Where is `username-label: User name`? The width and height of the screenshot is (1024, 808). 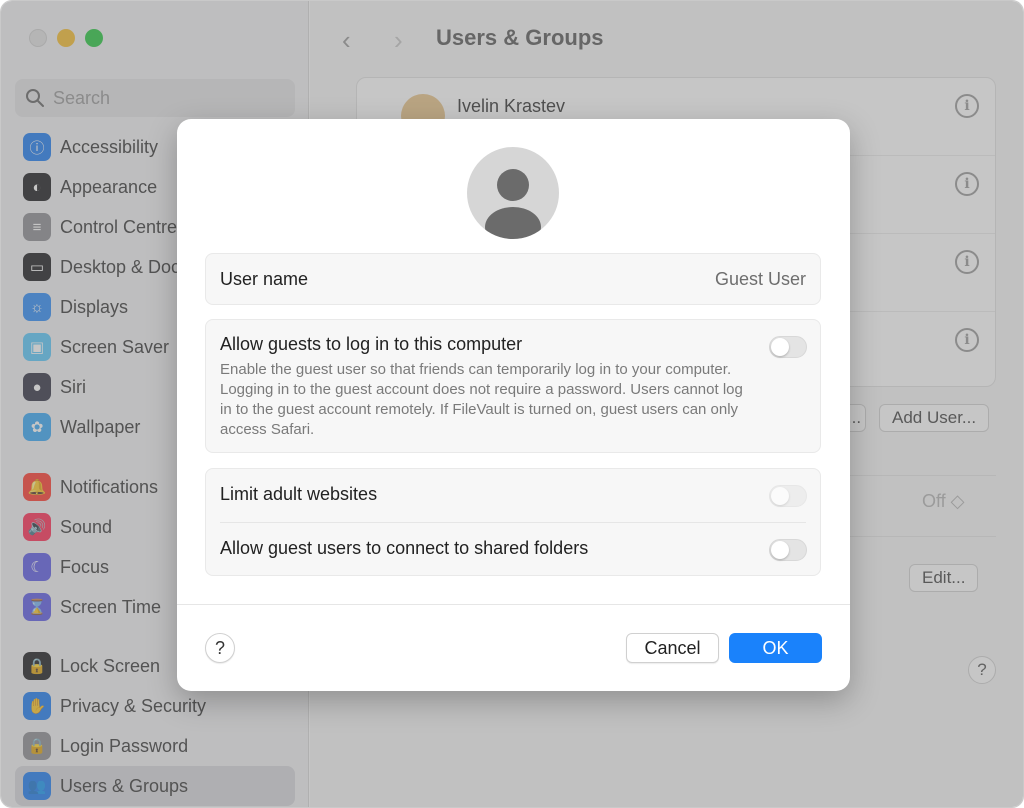 username-label: User name is located at coordinates (264, 279).